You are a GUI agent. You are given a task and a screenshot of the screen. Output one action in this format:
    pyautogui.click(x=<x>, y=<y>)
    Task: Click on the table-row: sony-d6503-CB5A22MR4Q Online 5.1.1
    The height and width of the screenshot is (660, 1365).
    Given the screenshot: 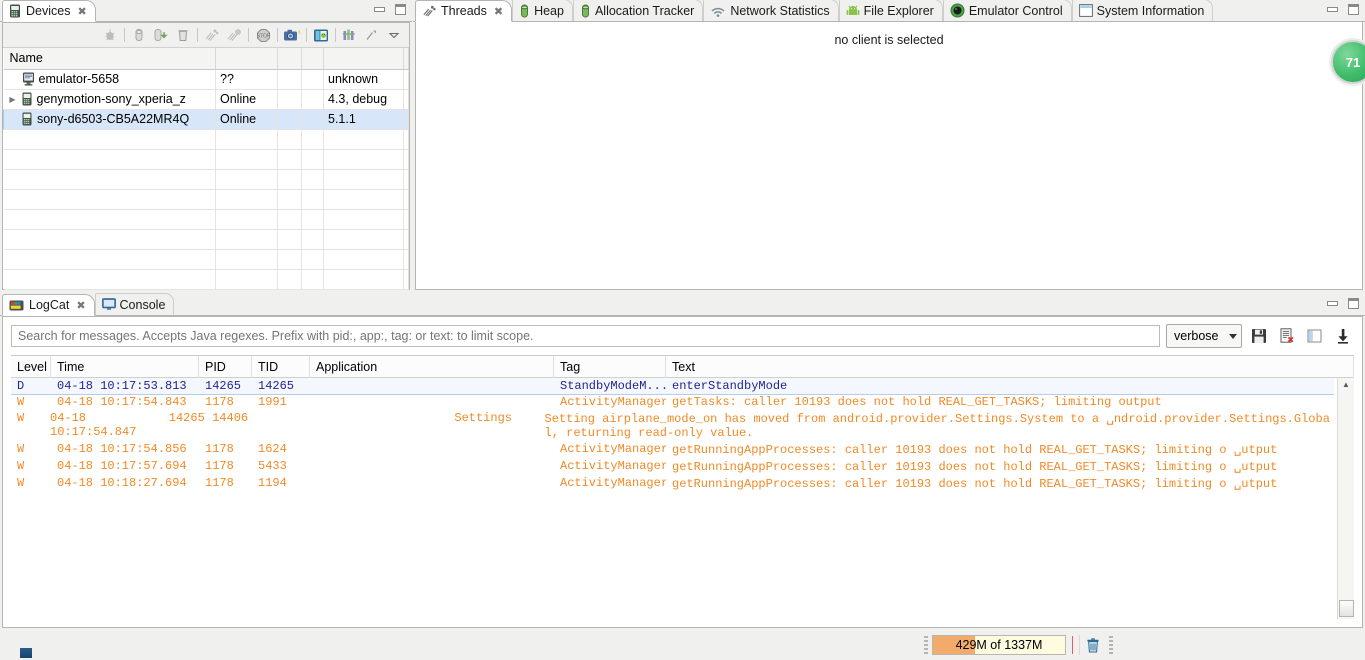 What is the action you would take?
    pyautogui.click(x=206, y=119)
    